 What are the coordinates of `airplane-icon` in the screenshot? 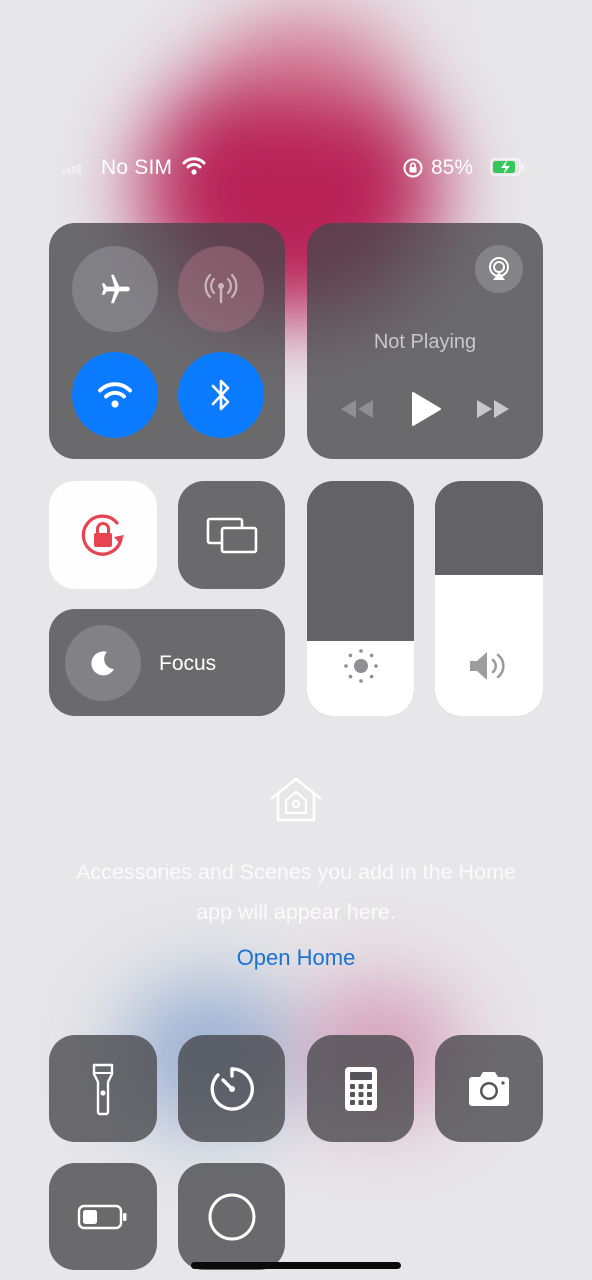 It's located at (115, 289).